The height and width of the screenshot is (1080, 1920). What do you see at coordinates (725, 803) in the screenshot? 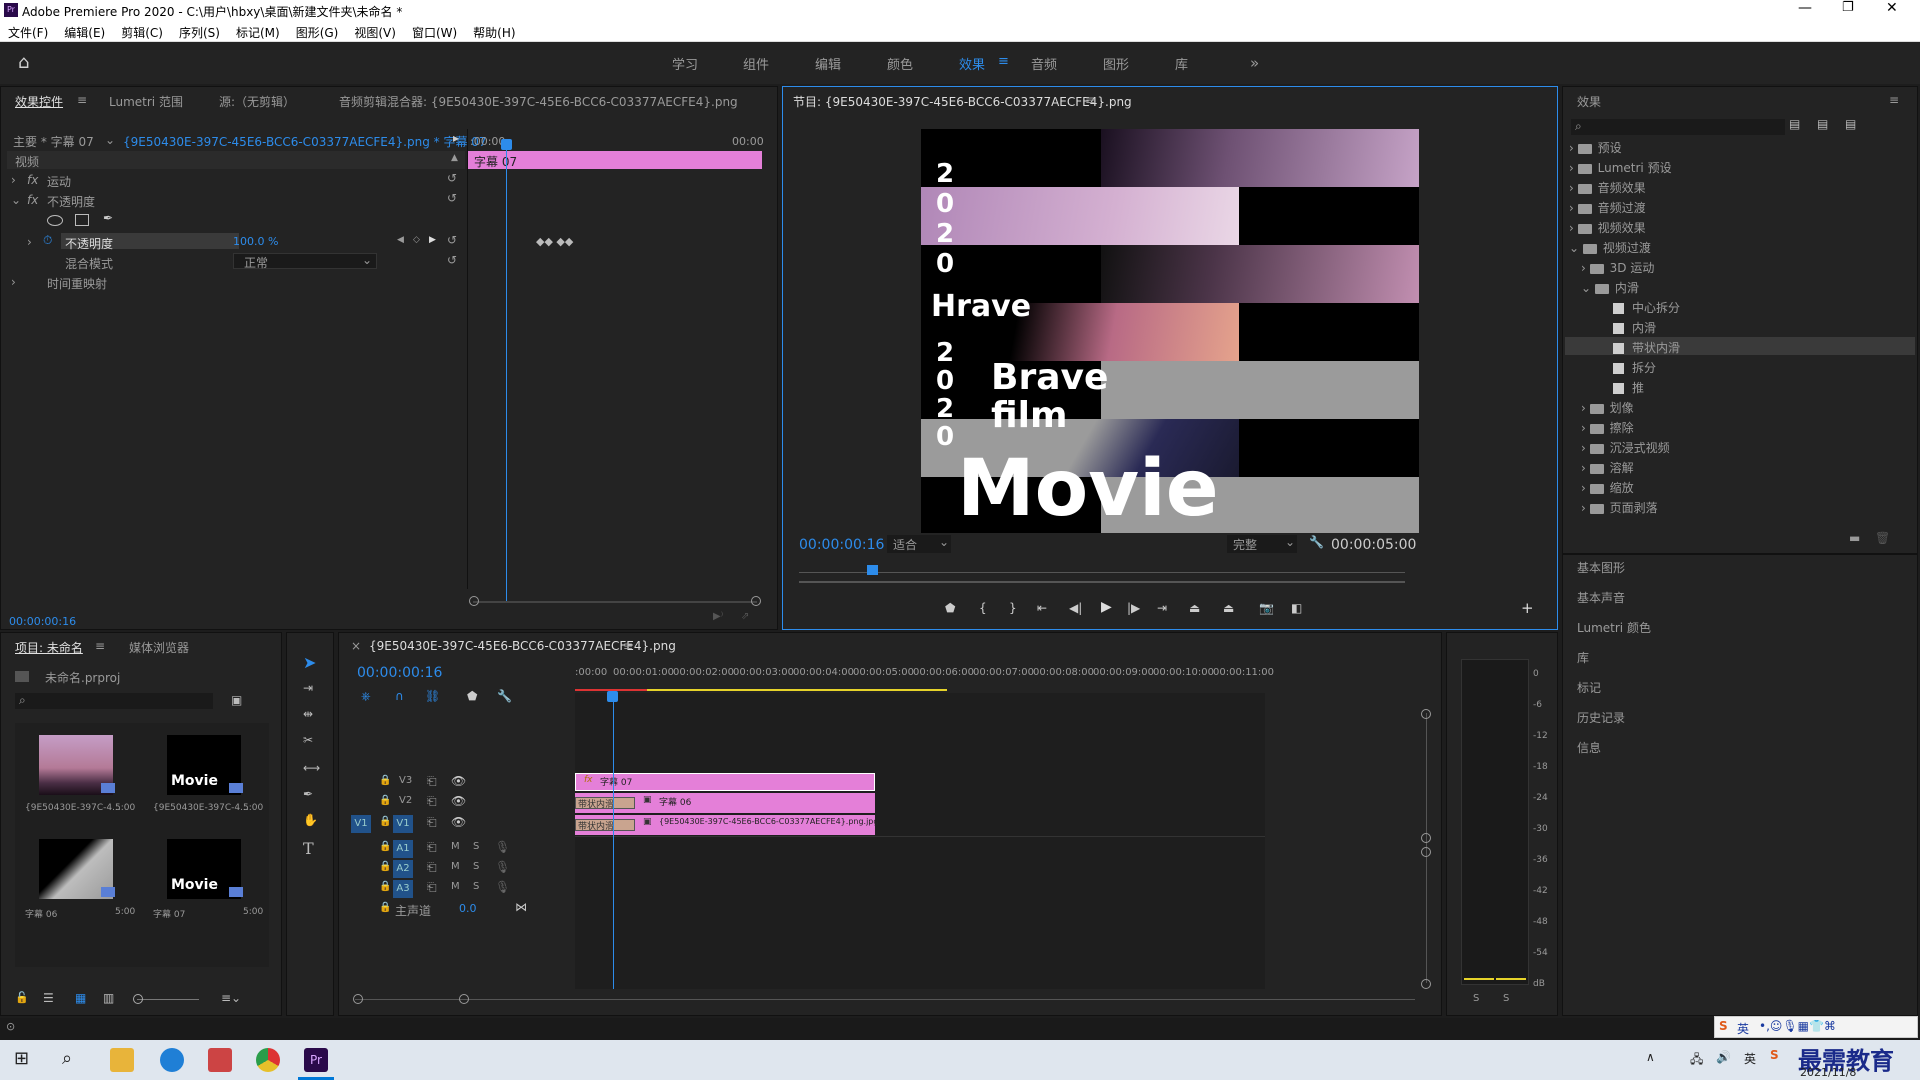
I see `clip-v2: 带状内滑 ▣ 字幕 06` at bounding box center [725, 803].